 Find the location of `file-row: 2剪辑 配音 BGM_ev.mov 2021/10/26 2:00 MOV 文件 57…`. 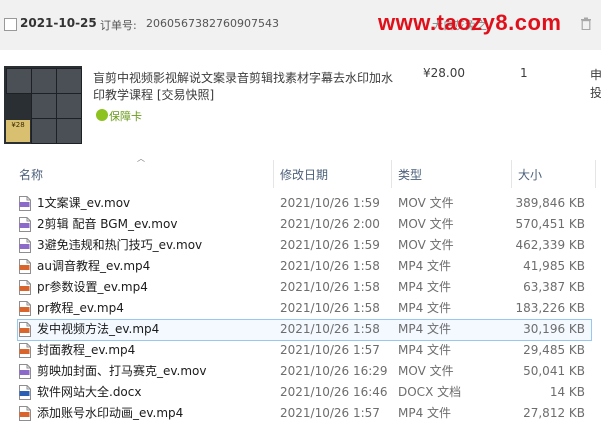

file-row: 2剪辑 配音 BGM_ev.mov 2021/10/26 2:00 MOV 文件 57… is located at coordinates (300, 224).